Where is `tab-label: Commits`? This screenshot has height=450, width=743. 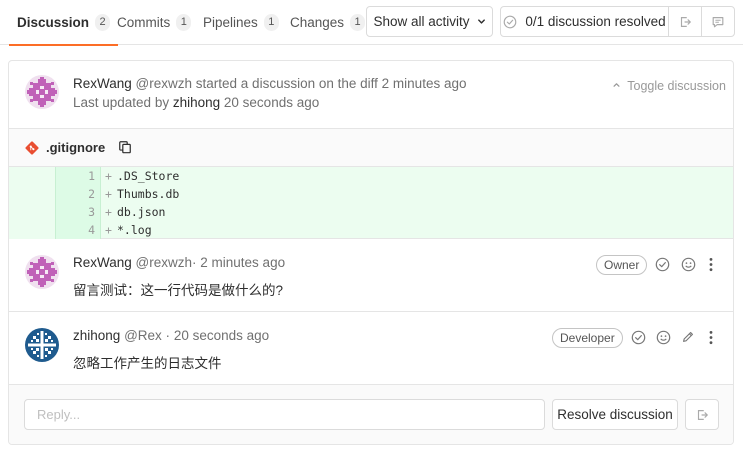
tab-label: Commits is located at coordinates (144, 22).